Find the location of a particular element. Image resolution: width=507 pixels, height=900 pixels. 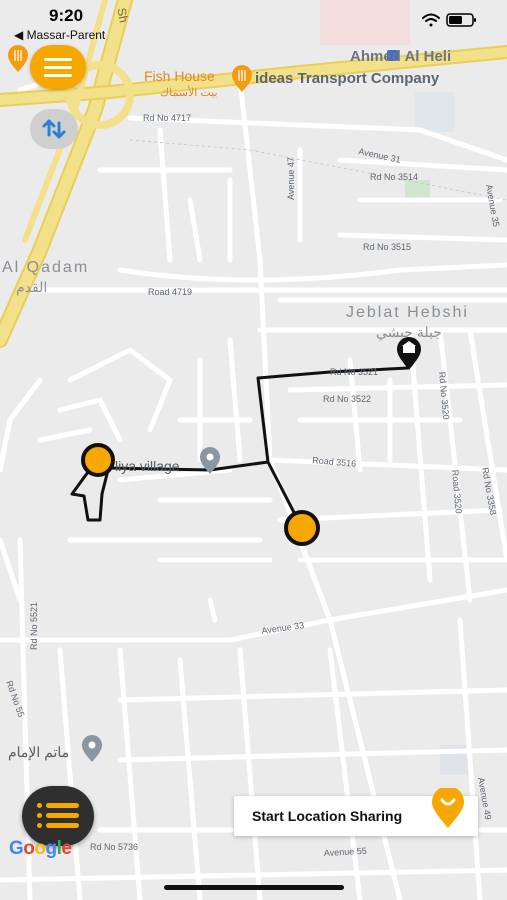

status-icons is located at coordinates (449, 20).